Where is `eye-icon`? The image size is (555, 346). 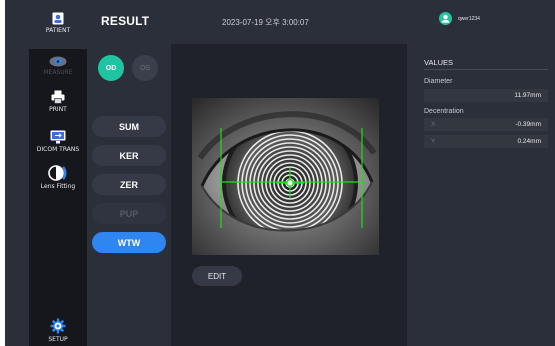 eye-icon is located at coordinates (58, 61).